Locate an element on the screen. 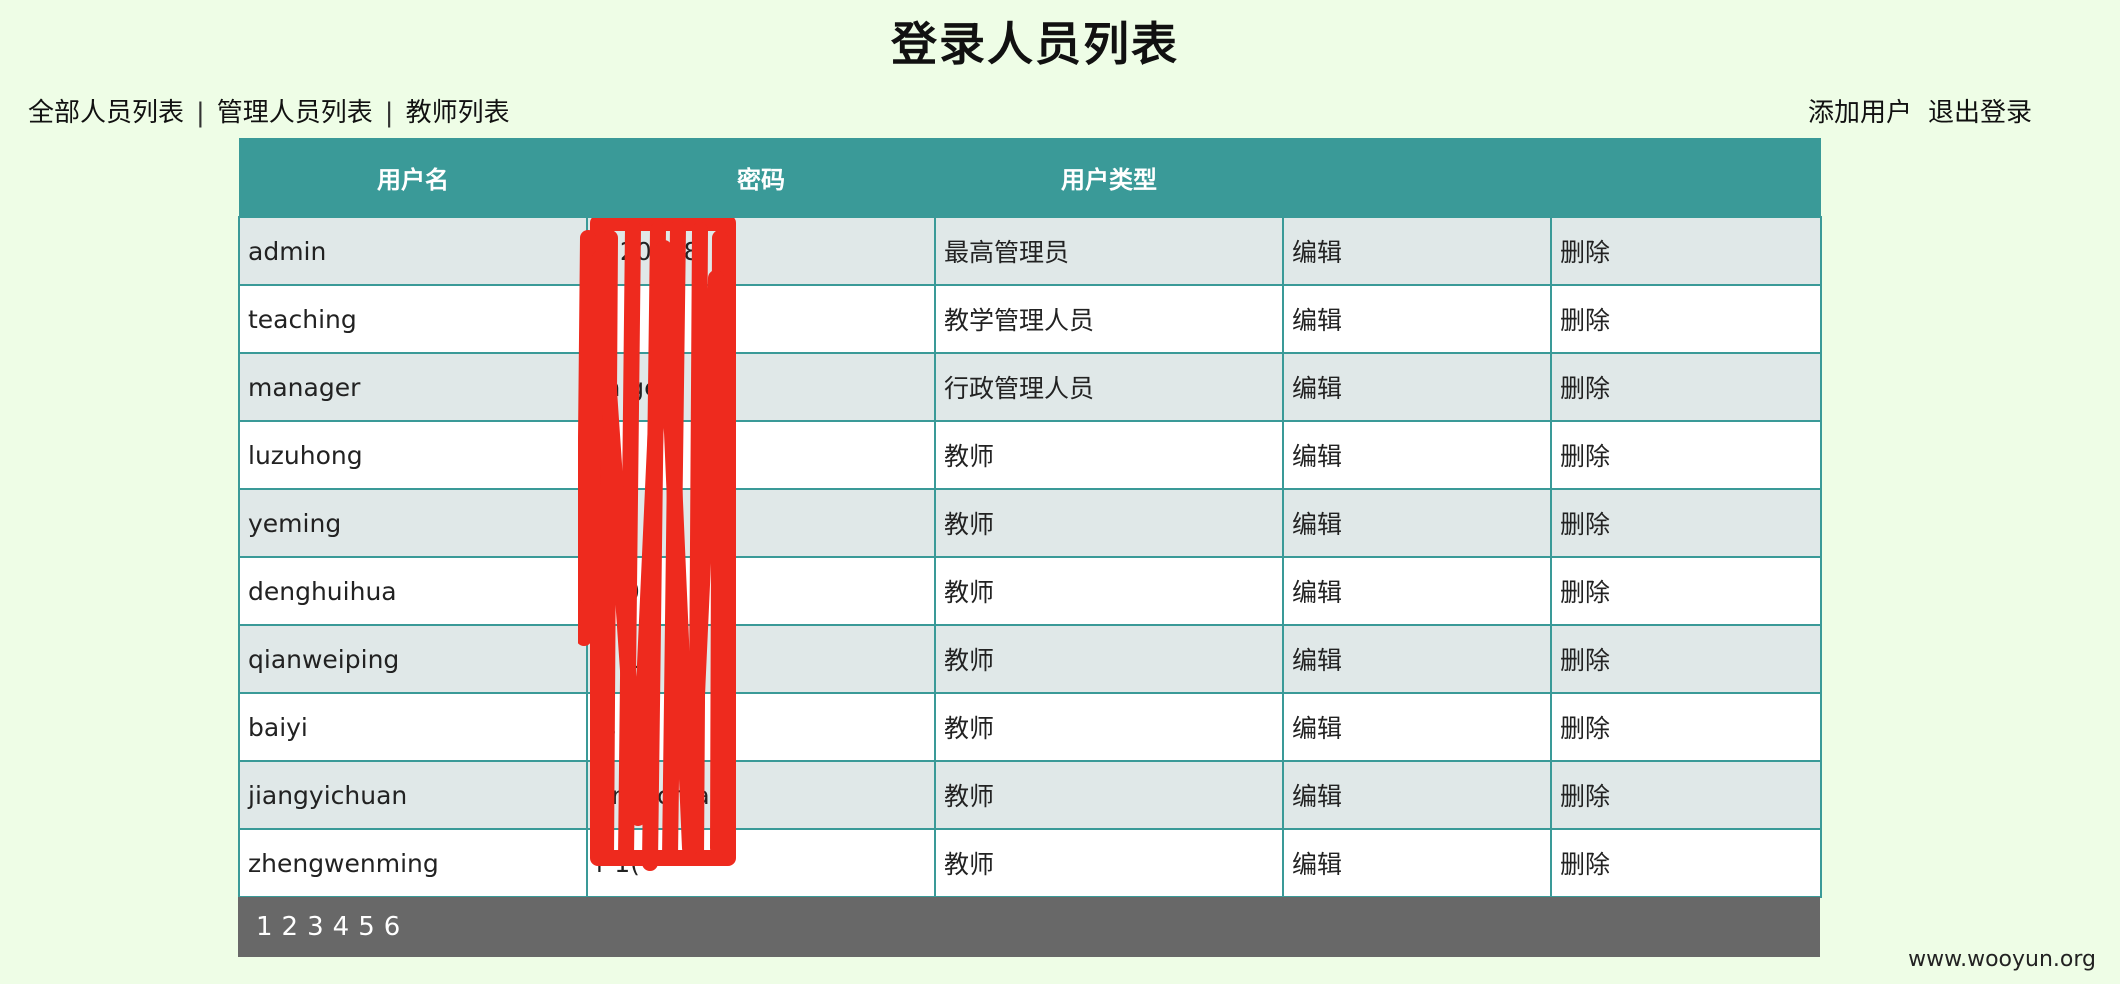 The height and width of the screenshot is (984, 2120). nav-admin-users-link: 管理人员列表 is located at coordinates (295, 113).